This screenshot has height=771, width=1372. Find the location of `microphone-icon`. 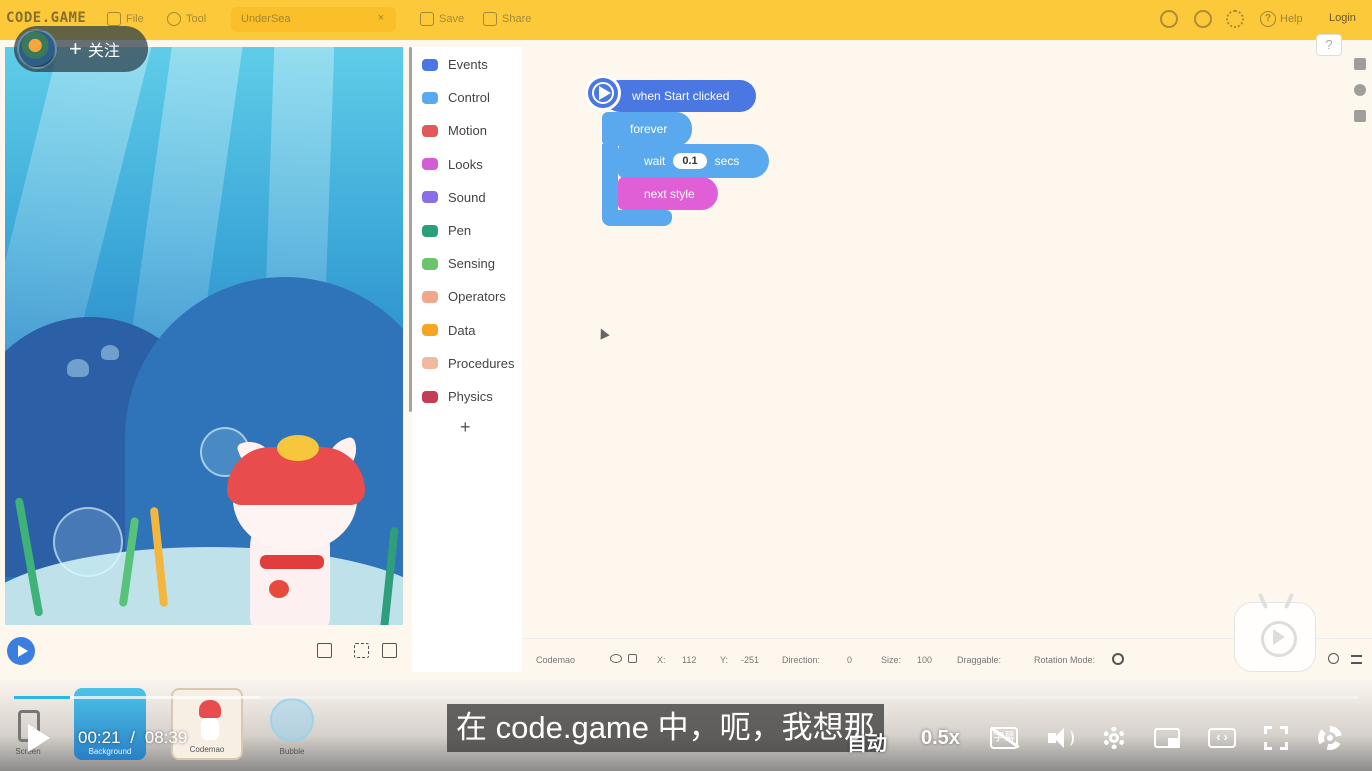

microphone-icon is located at coordinates (1360, 90).